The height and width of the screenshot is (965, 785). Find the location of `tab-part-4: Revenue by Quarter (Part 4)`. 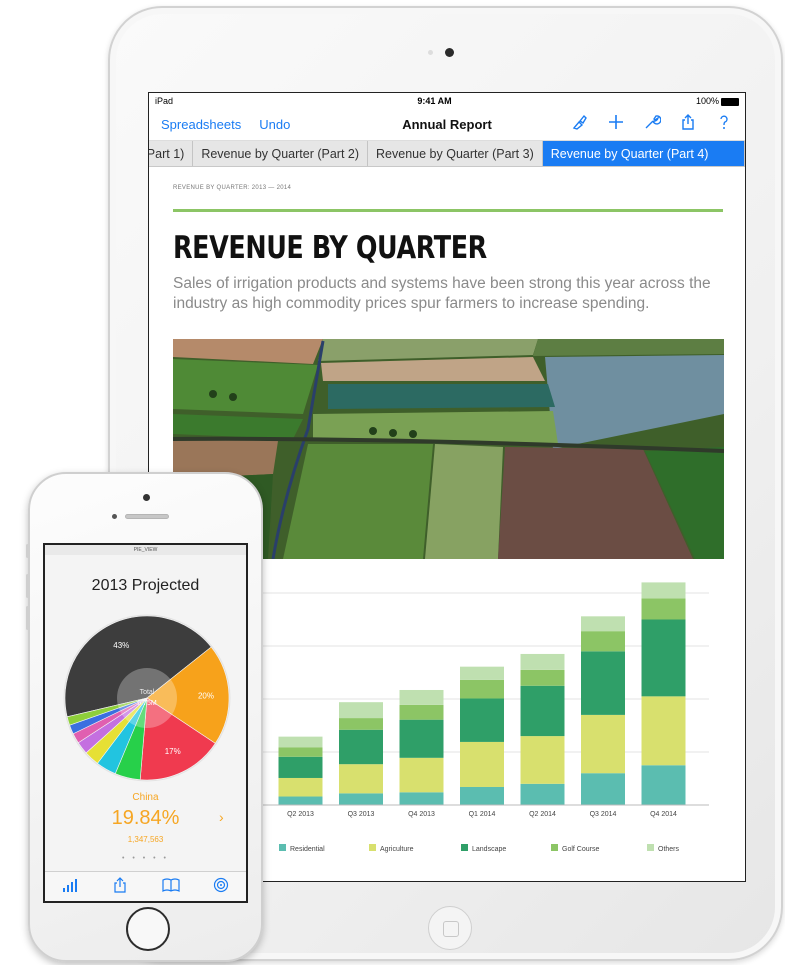

tab-part-4: Revenue by Quarter (Part 4) is located at coordinates (643, 153).